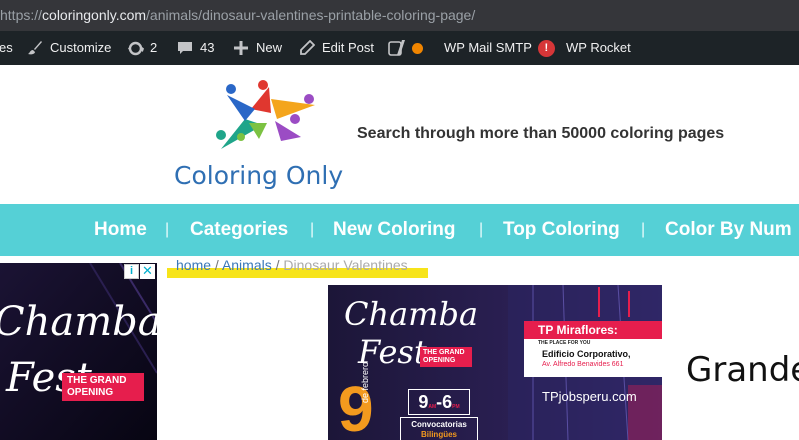 This screenshot has width=799, height=440. I want to click on ad-info-icon: i, so click(131, 271).